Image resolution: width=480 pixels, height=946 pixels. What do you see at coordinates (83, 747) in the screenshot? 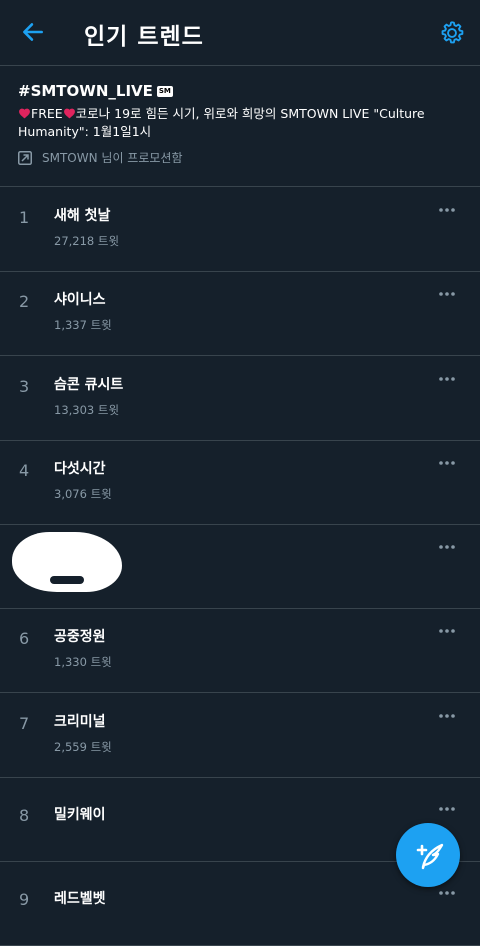
I see `trend-tweet-count: 2,559 트윗` at bounding box center [83, 747].